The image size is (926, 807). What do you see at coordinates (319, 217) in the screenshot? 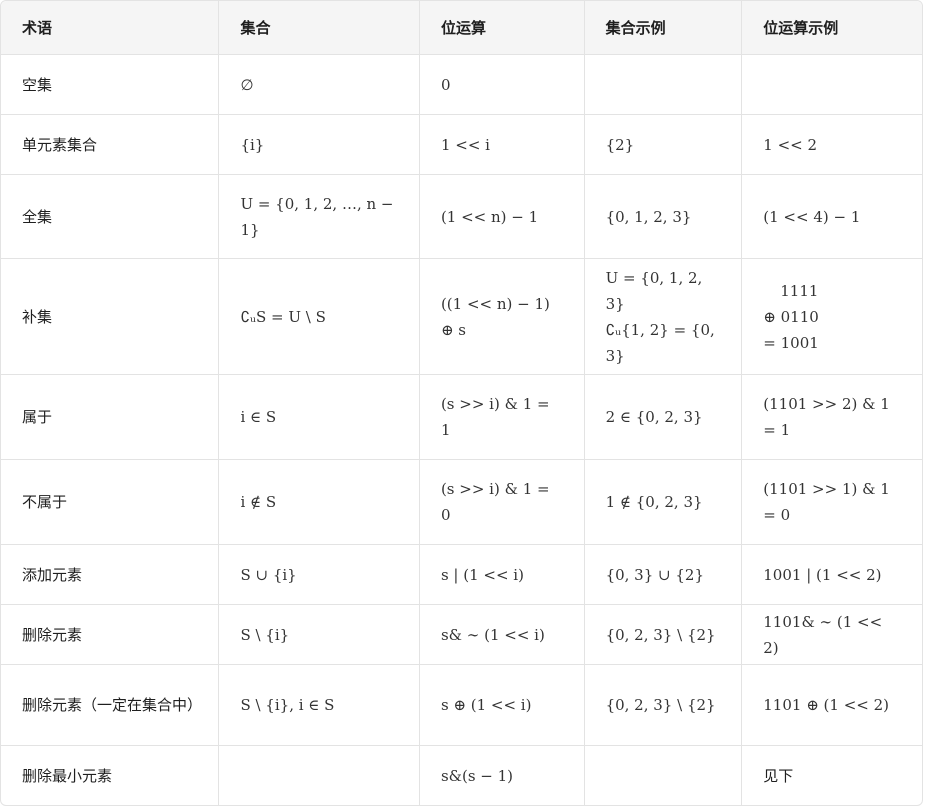
I see `set-cell: U = {0, 1, 2, …, n − 1}` at bounding box center [319, 217].